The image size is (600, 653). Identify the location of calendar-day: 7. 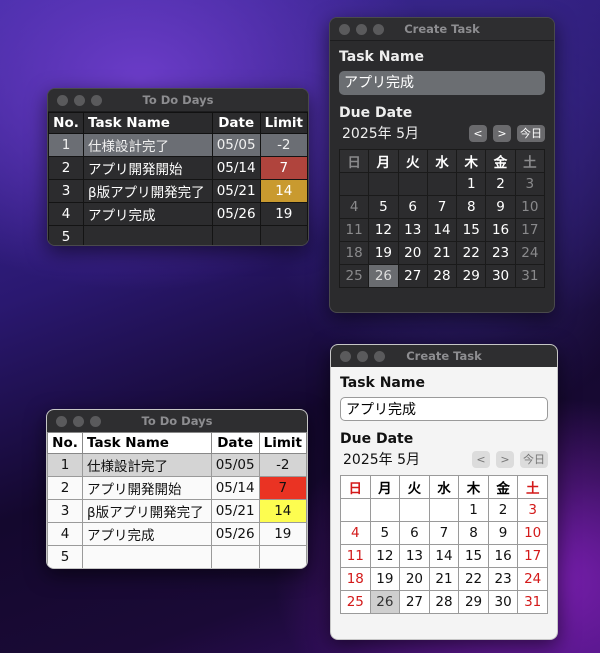
(444, 533).